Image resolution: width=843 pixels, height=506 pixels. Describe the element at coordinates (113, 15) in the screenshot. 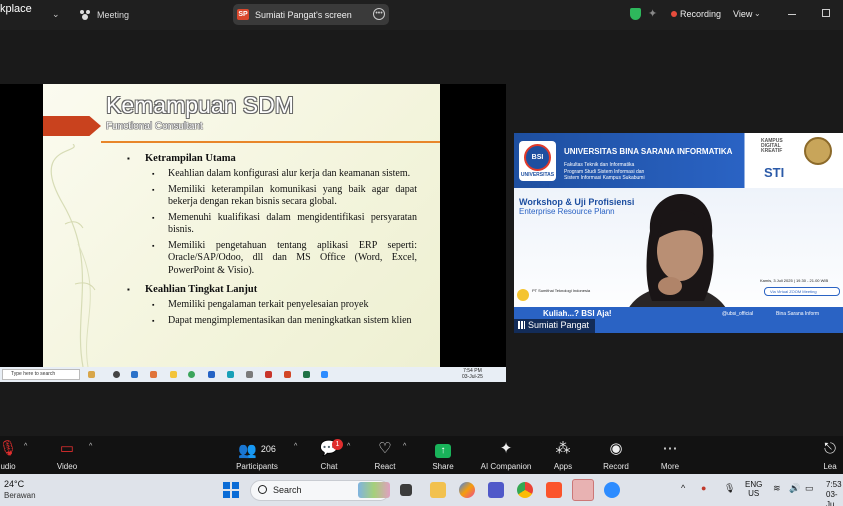

I see `meeting-label: Meeting` at that location.